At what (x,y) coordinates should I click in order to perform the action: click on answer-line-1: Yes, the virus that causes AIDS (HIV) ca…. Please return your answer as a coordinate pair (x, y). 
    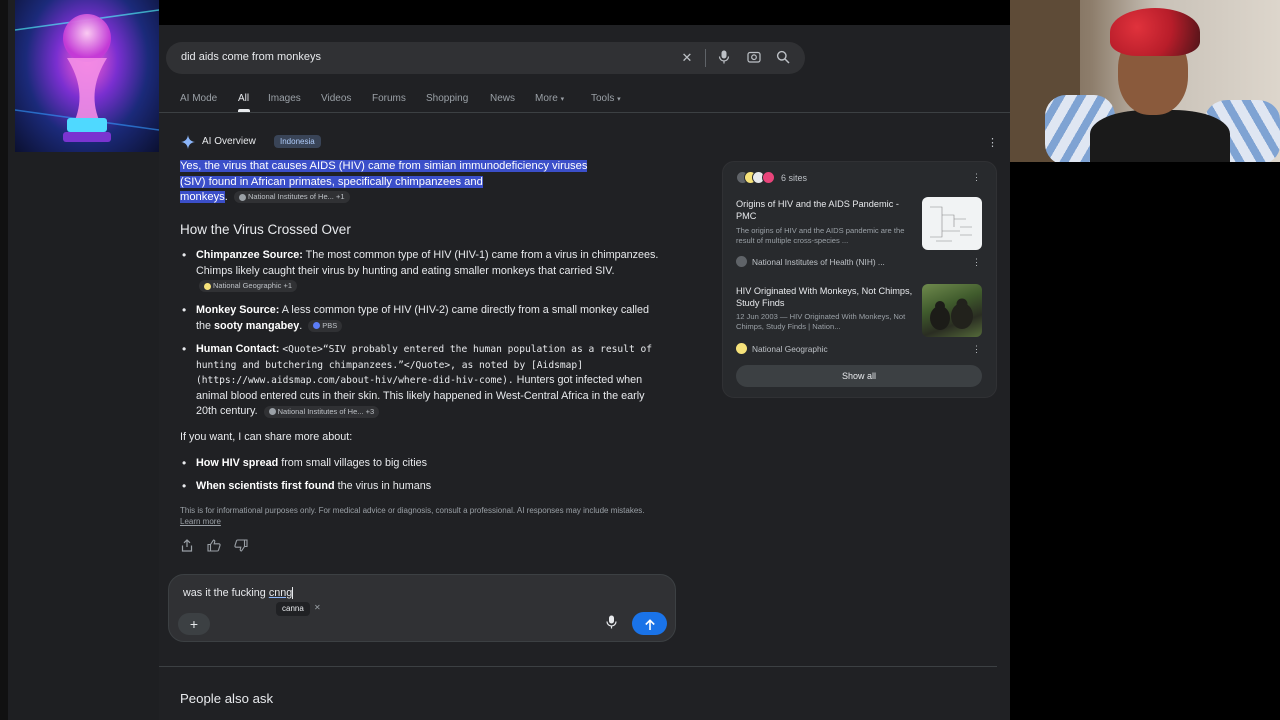
    Looking at the image, I should click on (384, 166).